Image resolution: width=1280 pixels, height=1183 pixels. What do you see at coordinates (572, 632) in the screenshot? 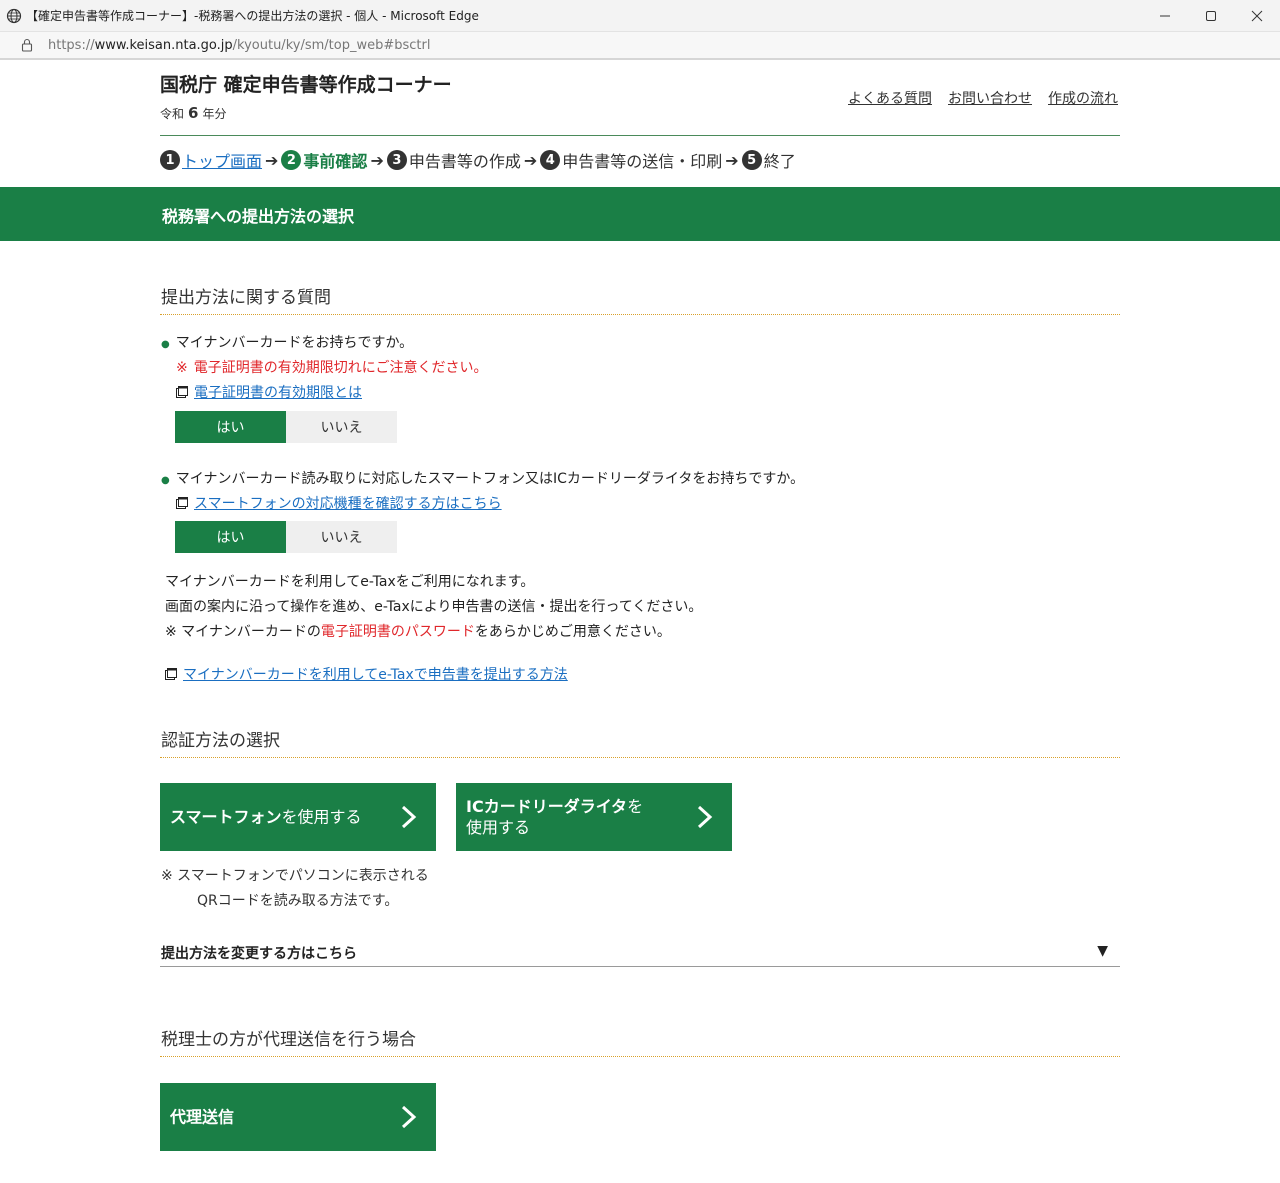
I see `info-text: をあらかじめご用意ください。` at bounding box center [572, 632].